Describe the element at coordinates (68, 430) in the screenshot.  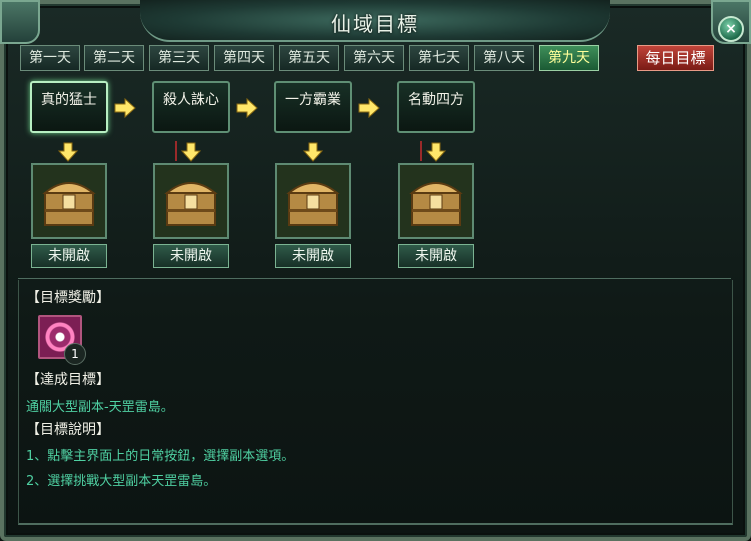
I see `description-heading: 【目標說明】` at that location.